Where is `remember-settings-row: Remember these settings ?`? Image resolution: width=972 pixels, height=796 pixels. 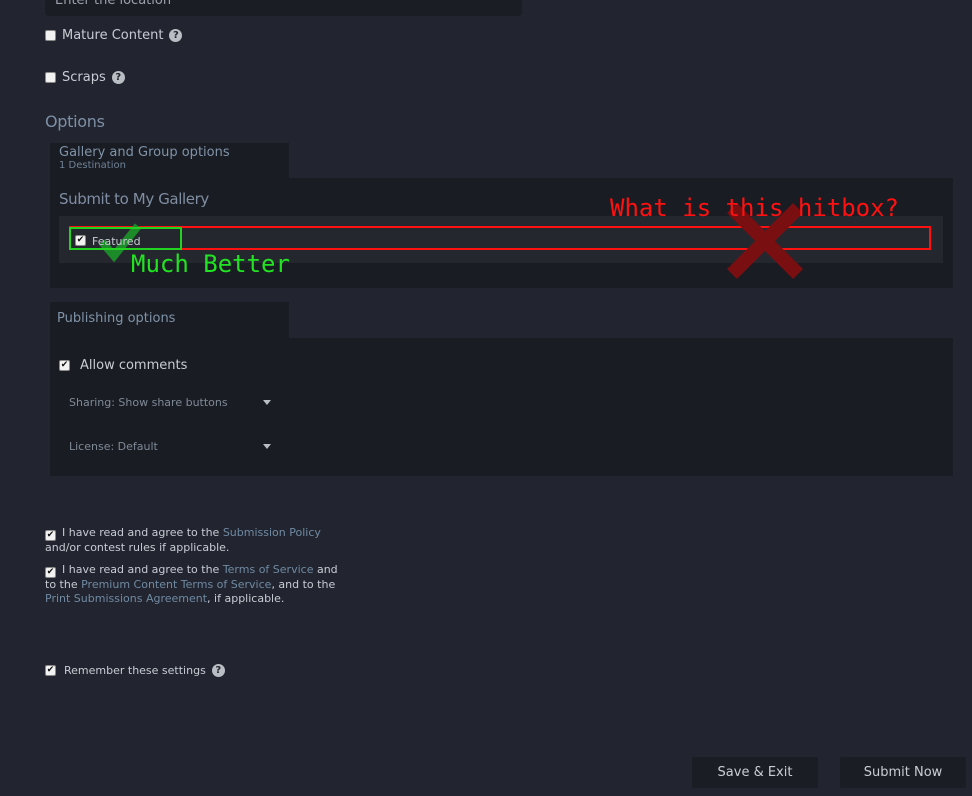 remember-settings-row: Remember these settings ? is located at coordinates (135, 670).